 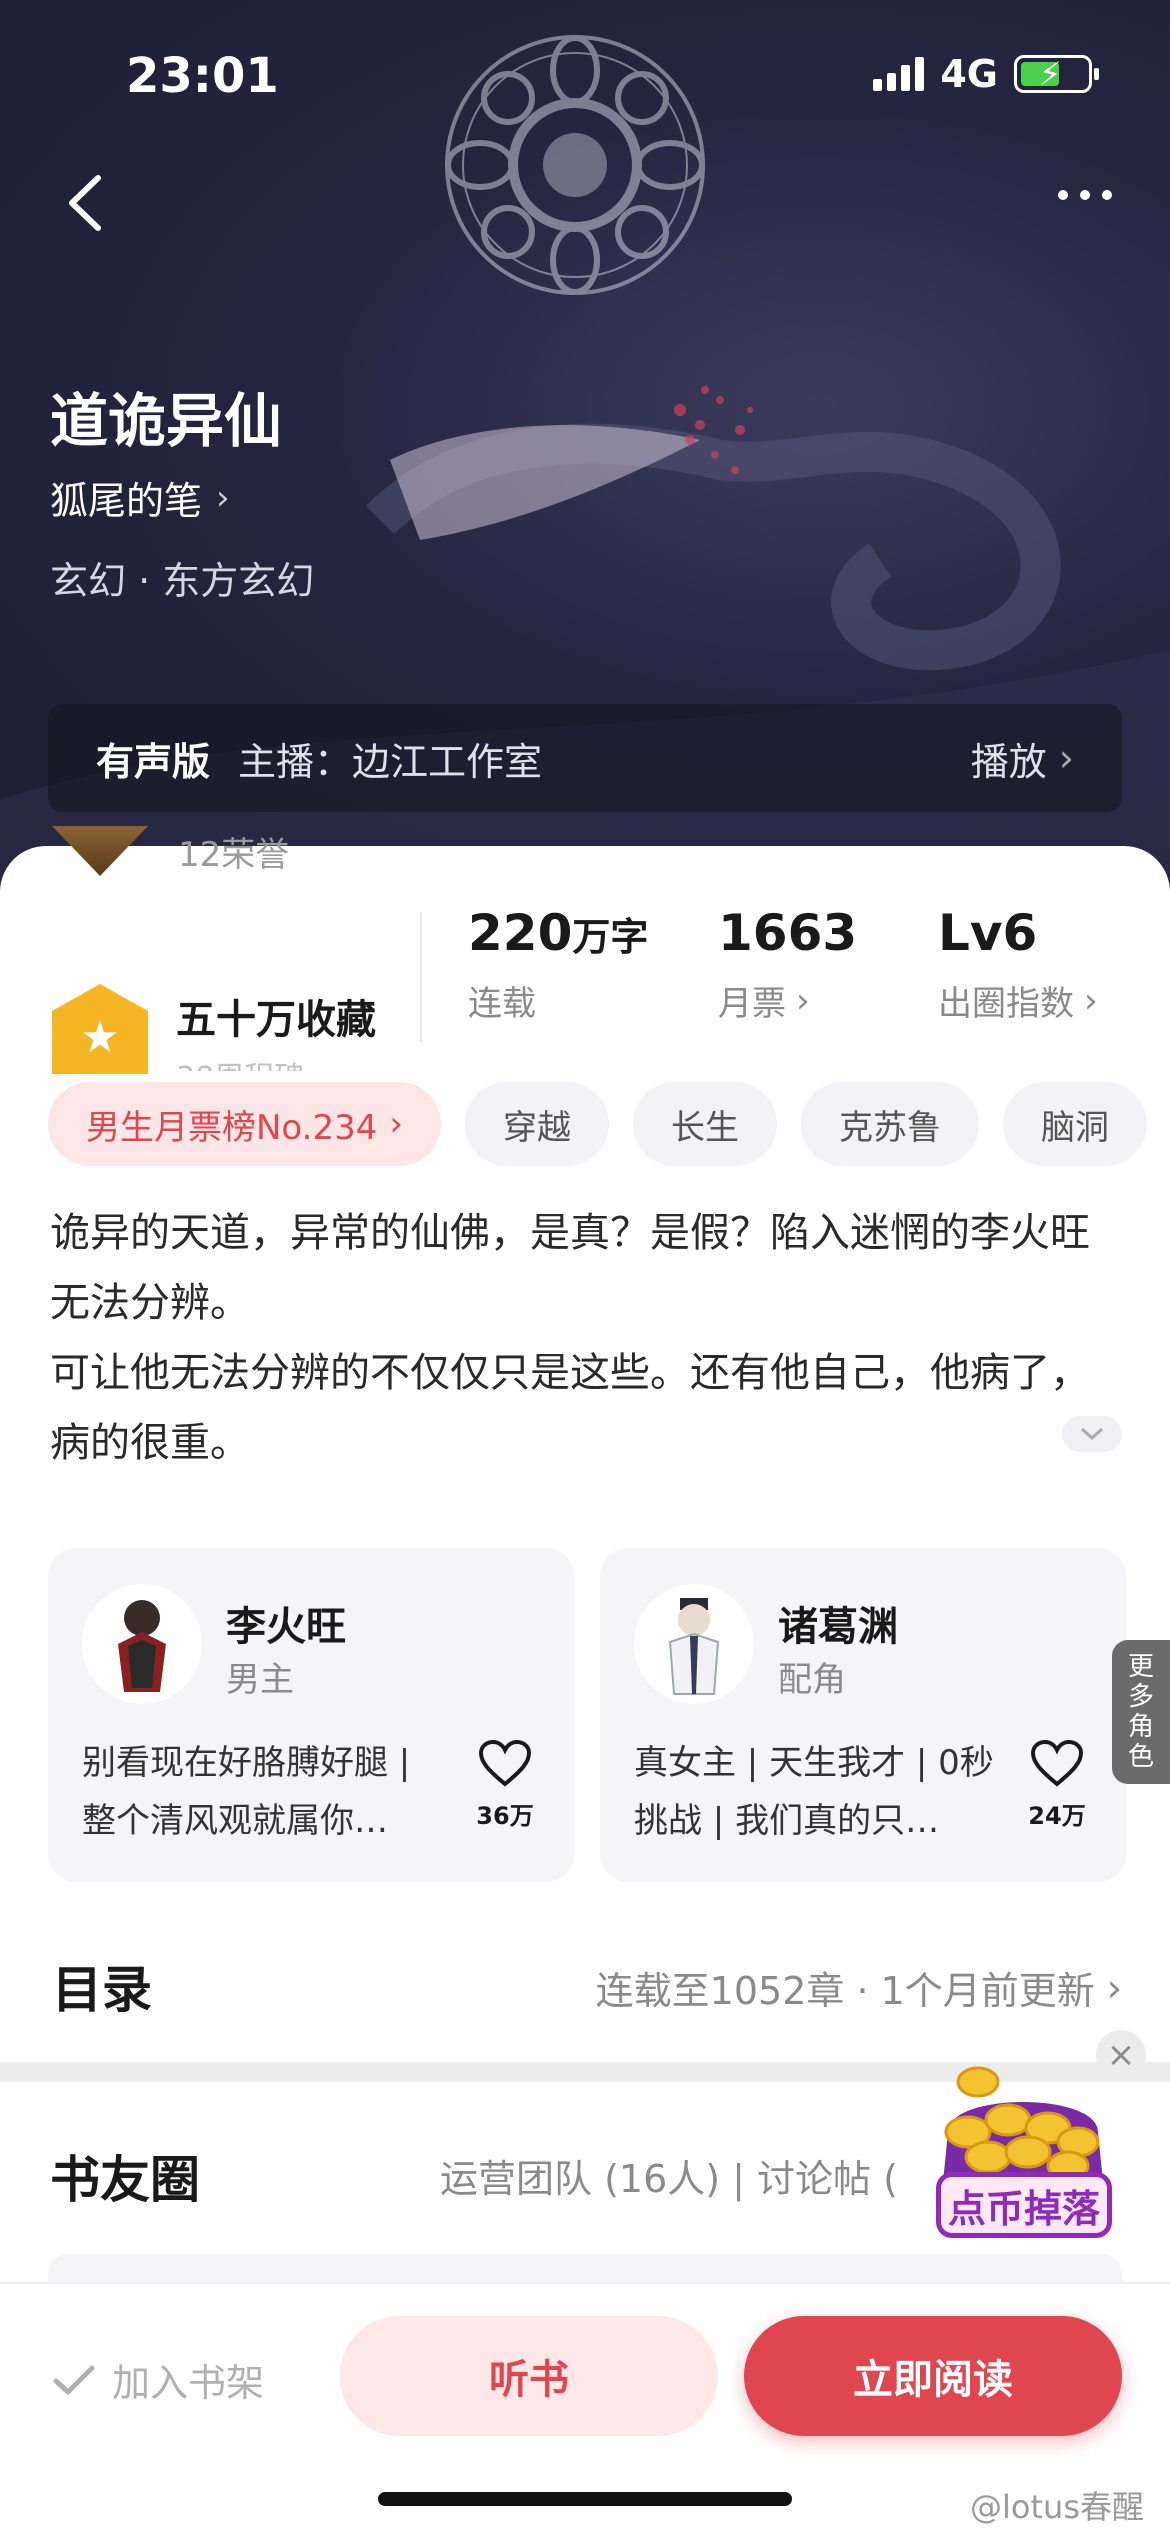 What do you see at coordinates (74, 2379) in the screenshot?
I see `check-icon` at bounding box center [74, 2379].